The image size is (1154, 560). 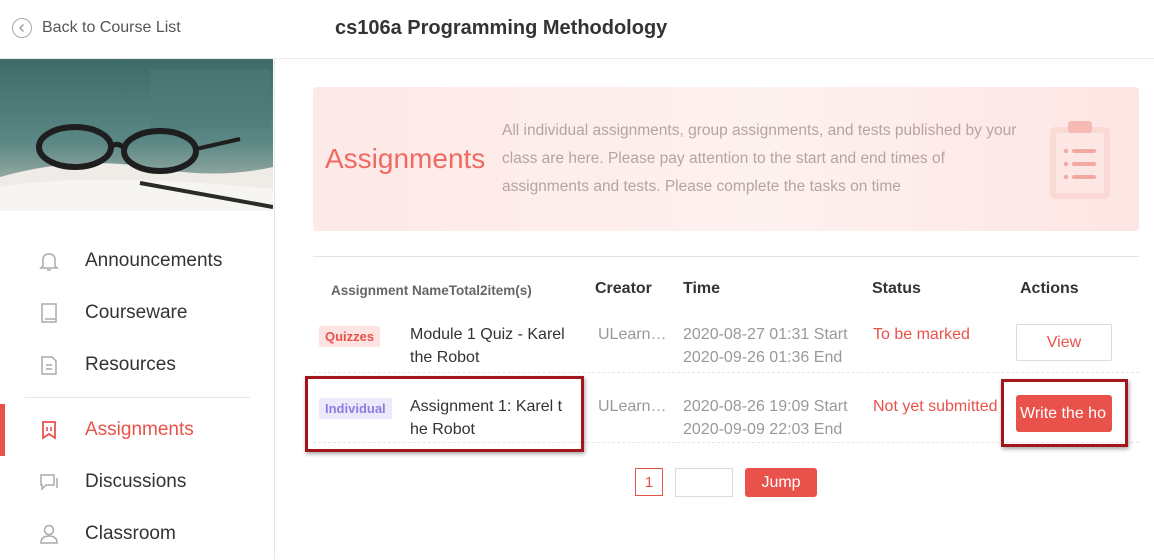 I want to click on column-header-status: Status, so click(x=896, y=288).